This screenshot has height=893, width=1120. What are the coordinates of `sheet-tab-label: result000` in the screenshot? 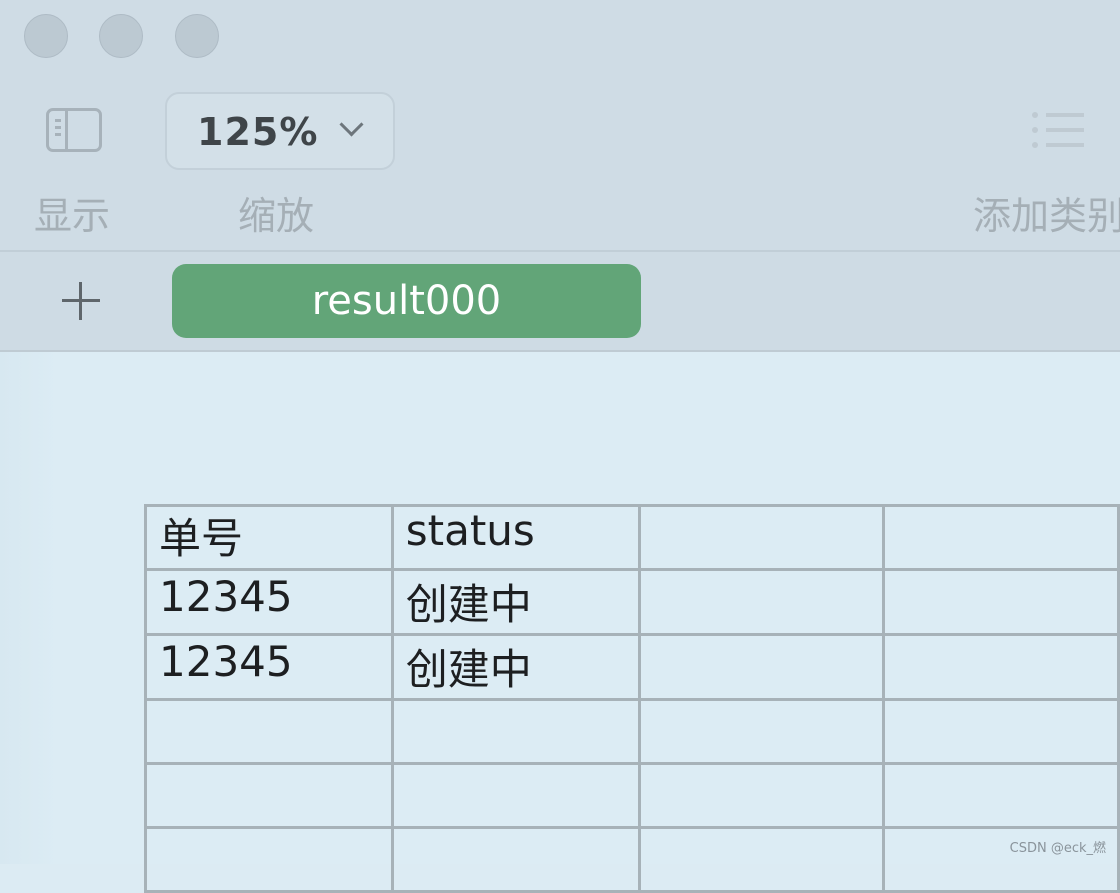 It's located at (406, 301).